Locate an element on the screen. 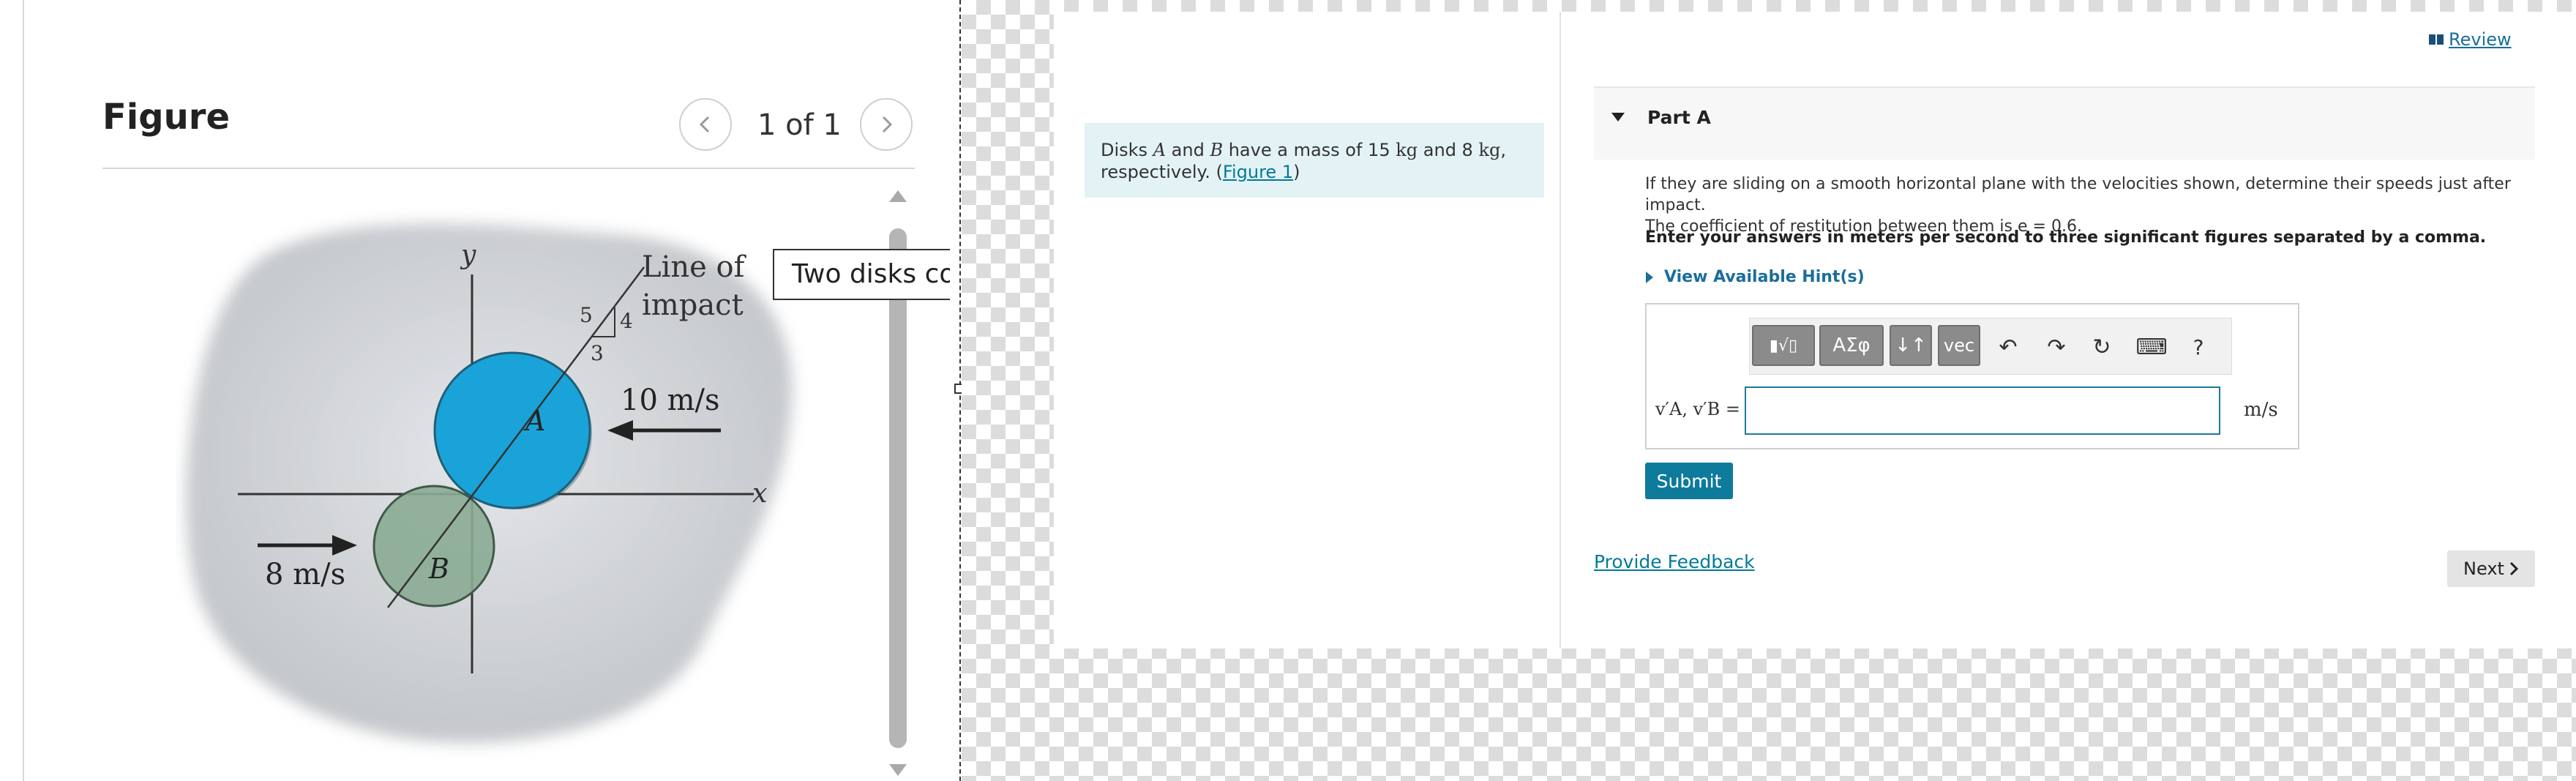  panel-border is located at coordinates (23, 390).